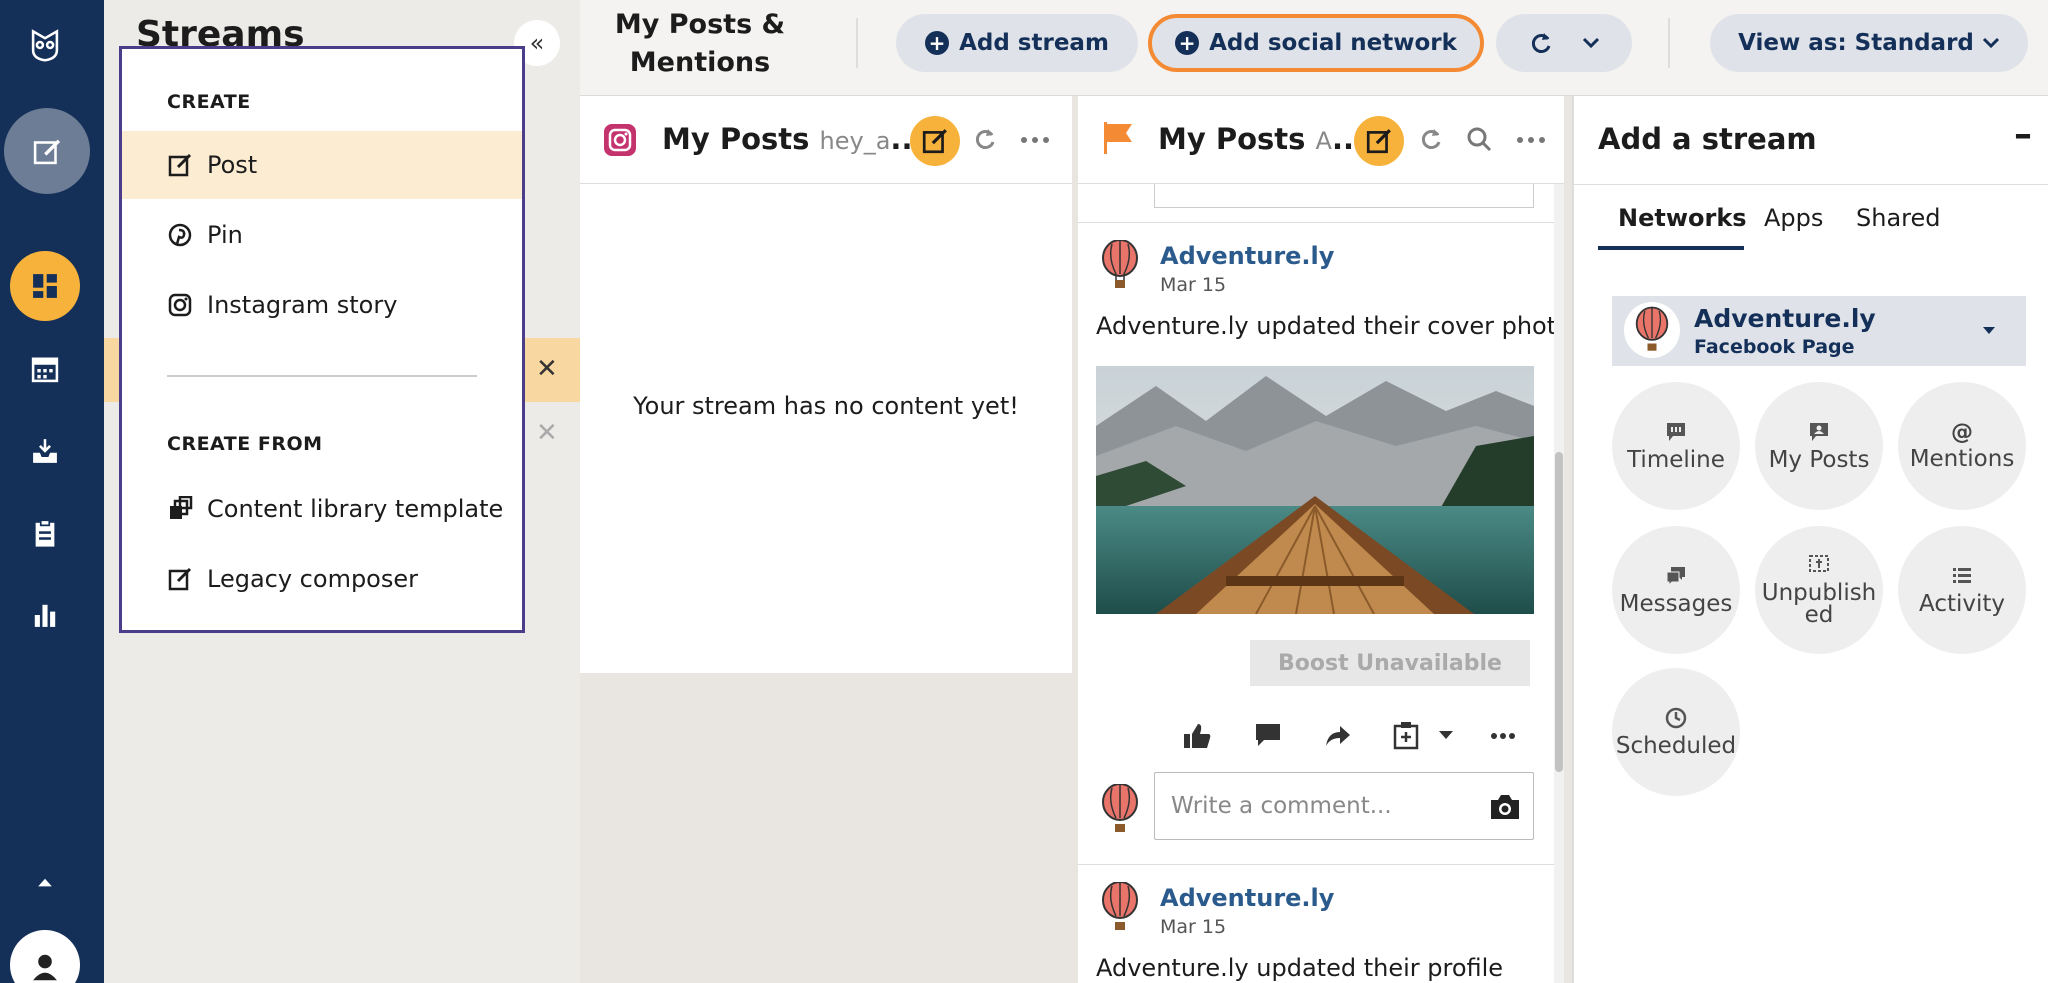 The image size is (2048, 983). I want to click on instagram-icon, so click(620, 140).